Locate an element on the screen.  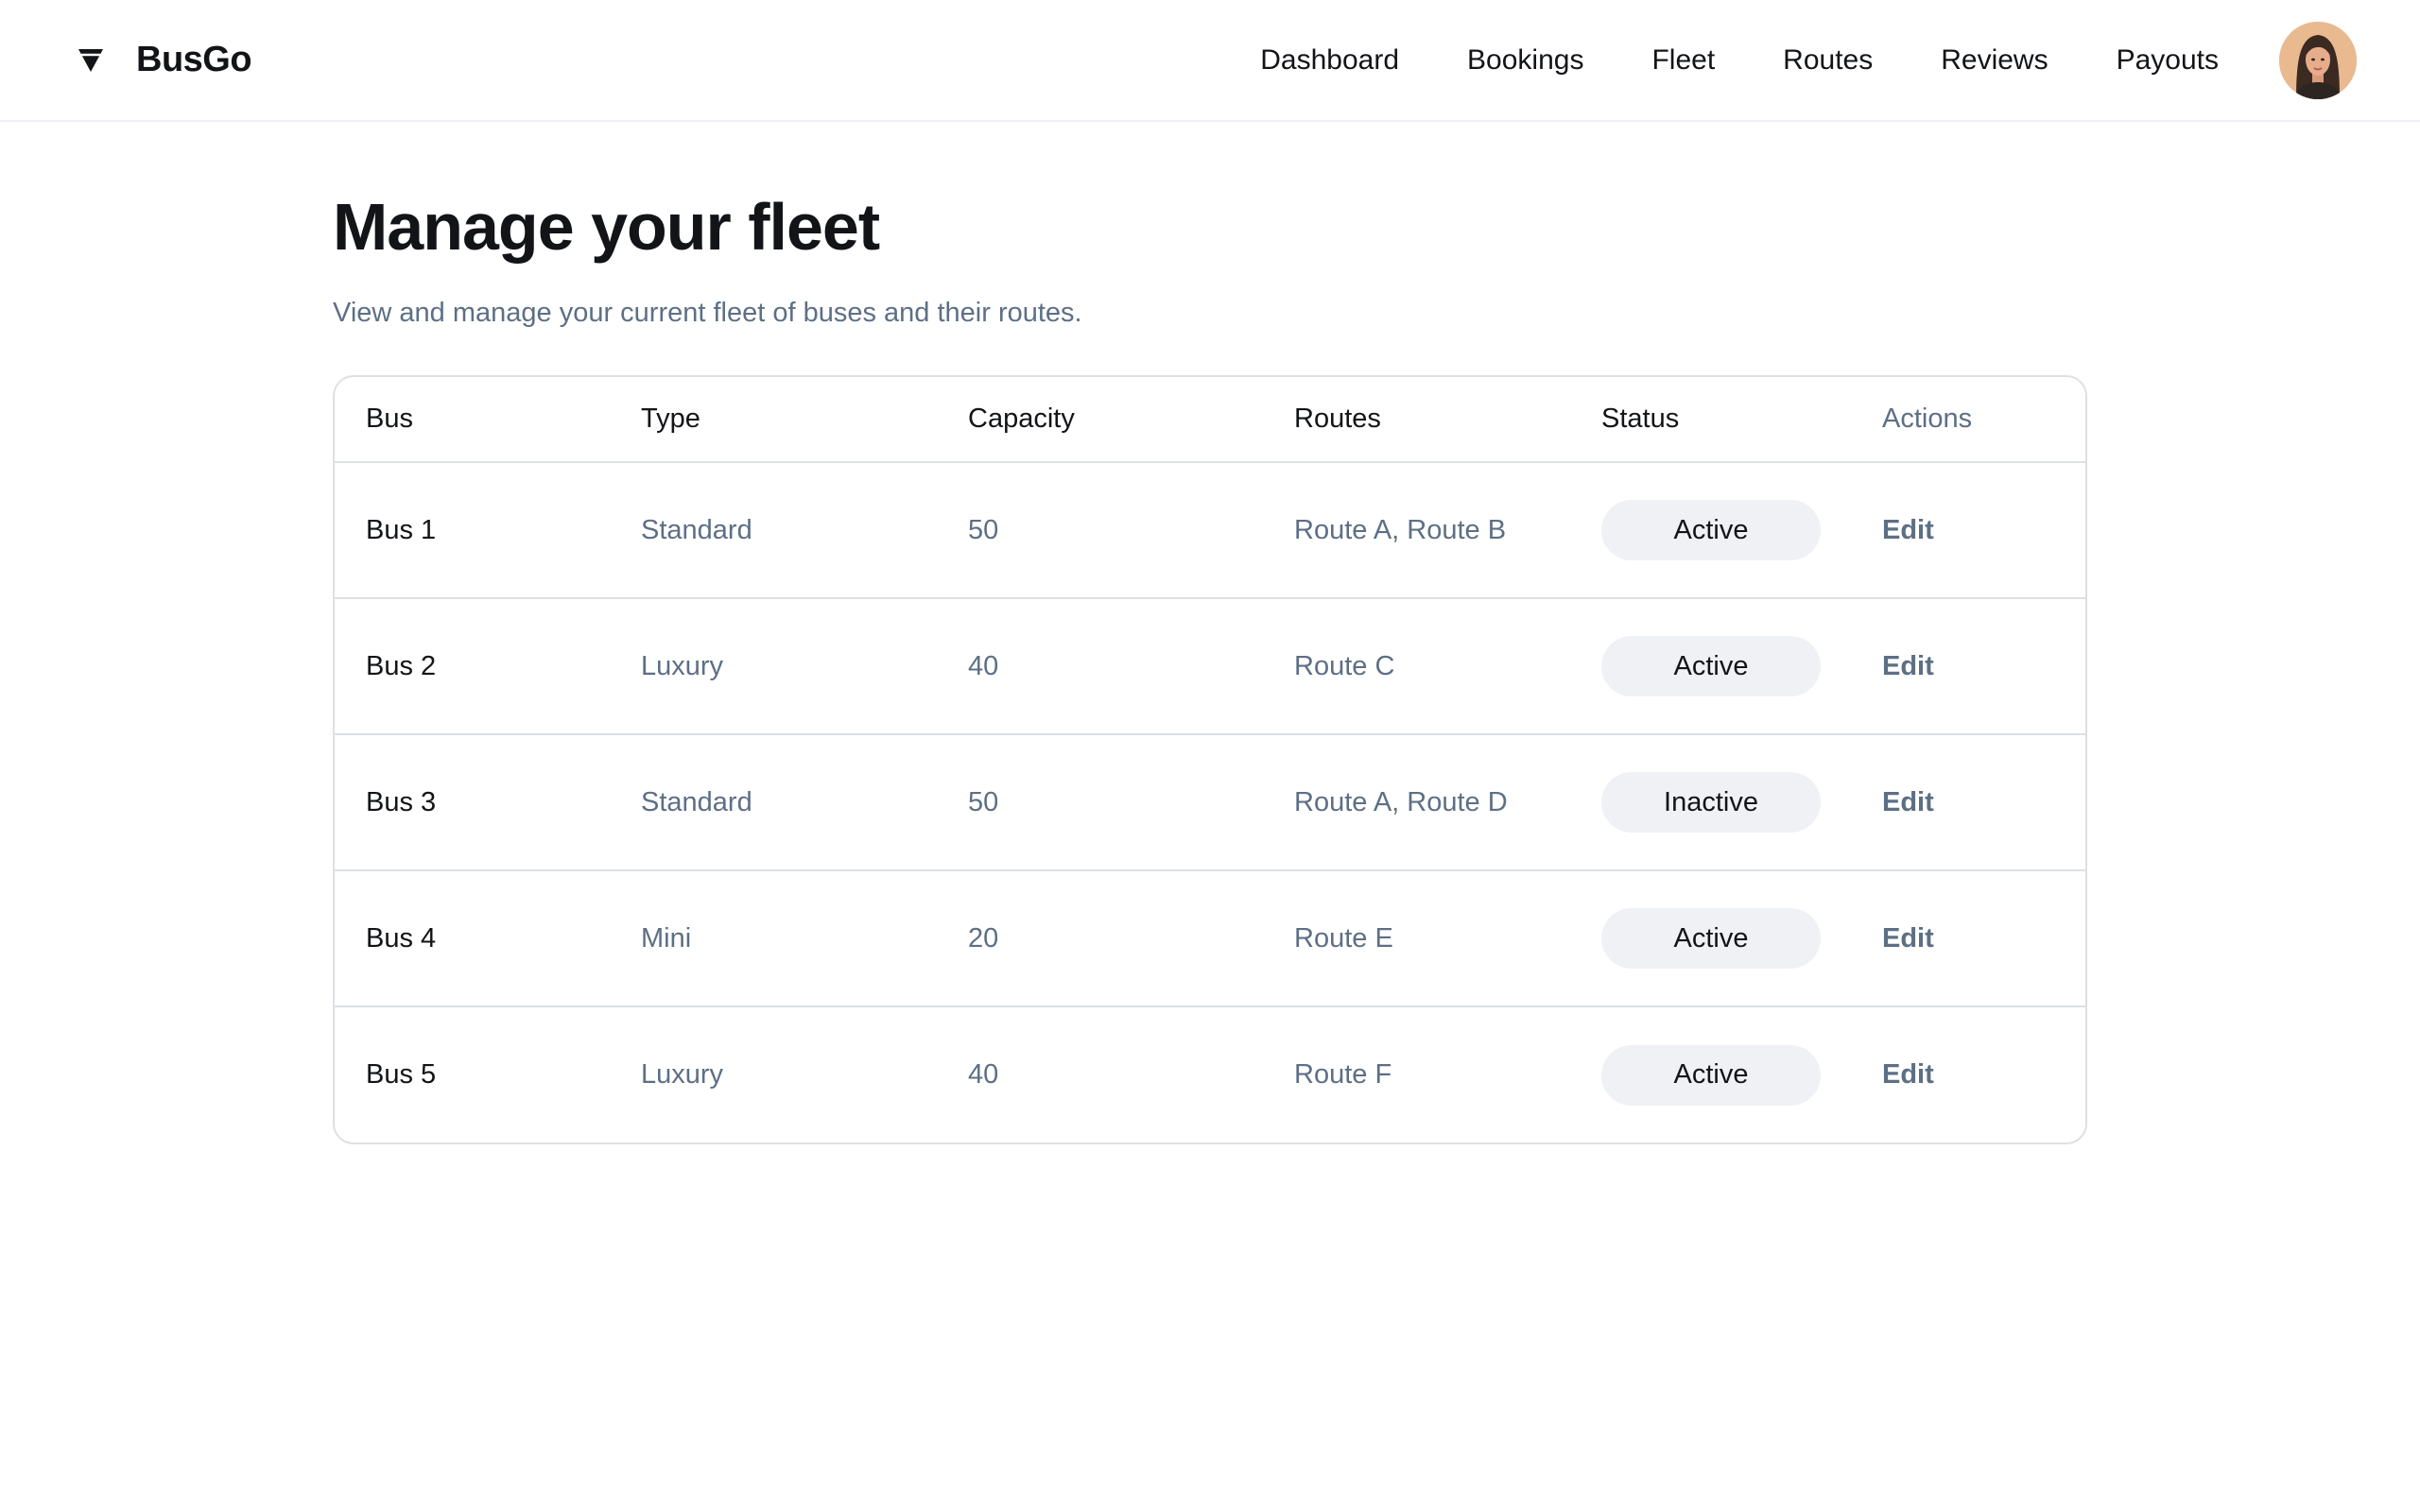
status-badge: Inactive is located at coordinates (1711, 802).